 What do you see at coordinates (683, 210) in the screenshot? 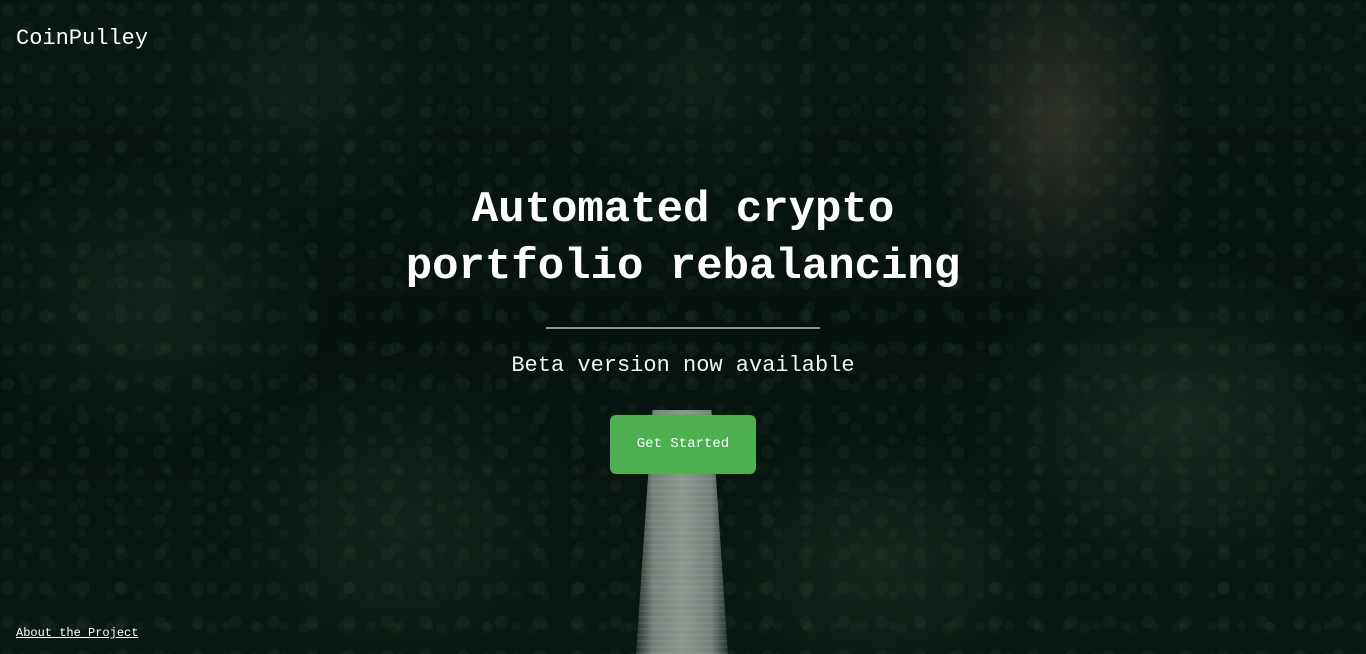
I see `hero-headline-line-1: Automated crypto` at bounding box center [683, 210].